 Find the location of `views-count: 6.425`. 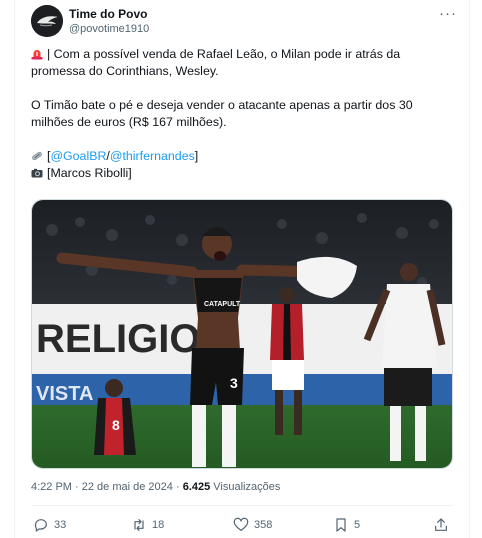

views-count: 6.425 is located at coordinates (196, 487).